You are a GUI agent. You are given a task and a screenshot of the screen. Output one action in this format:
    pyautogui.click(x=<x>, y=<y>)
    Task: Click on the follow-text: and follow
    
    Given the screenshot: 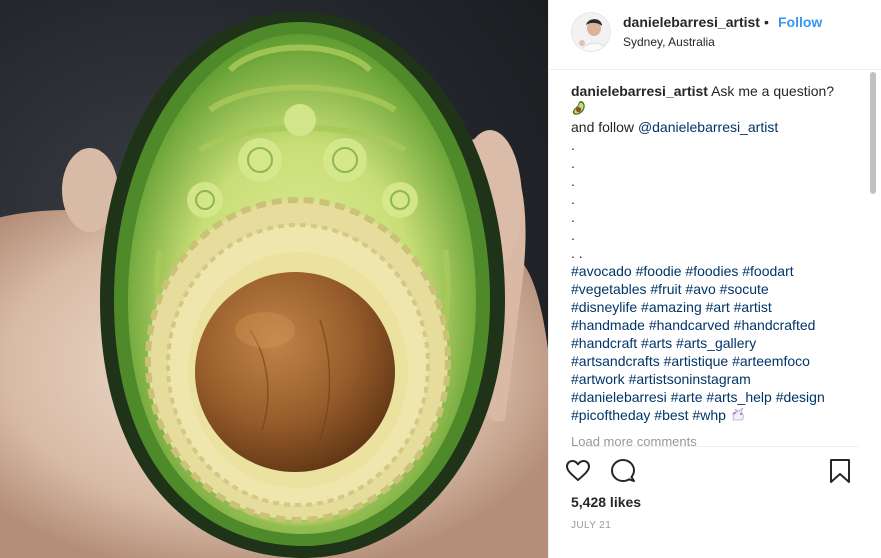 What is the action you would take?
    pyautogui.click(x=603, y=127)
    